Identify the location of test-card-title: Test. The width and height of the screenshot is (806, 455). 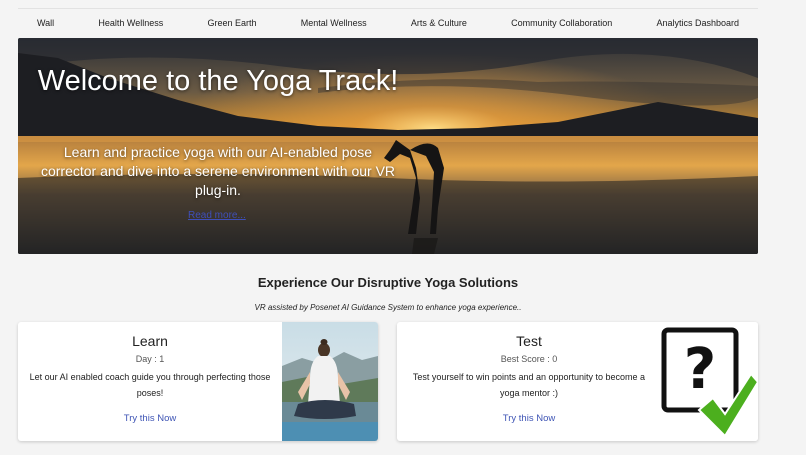
(529, 341).